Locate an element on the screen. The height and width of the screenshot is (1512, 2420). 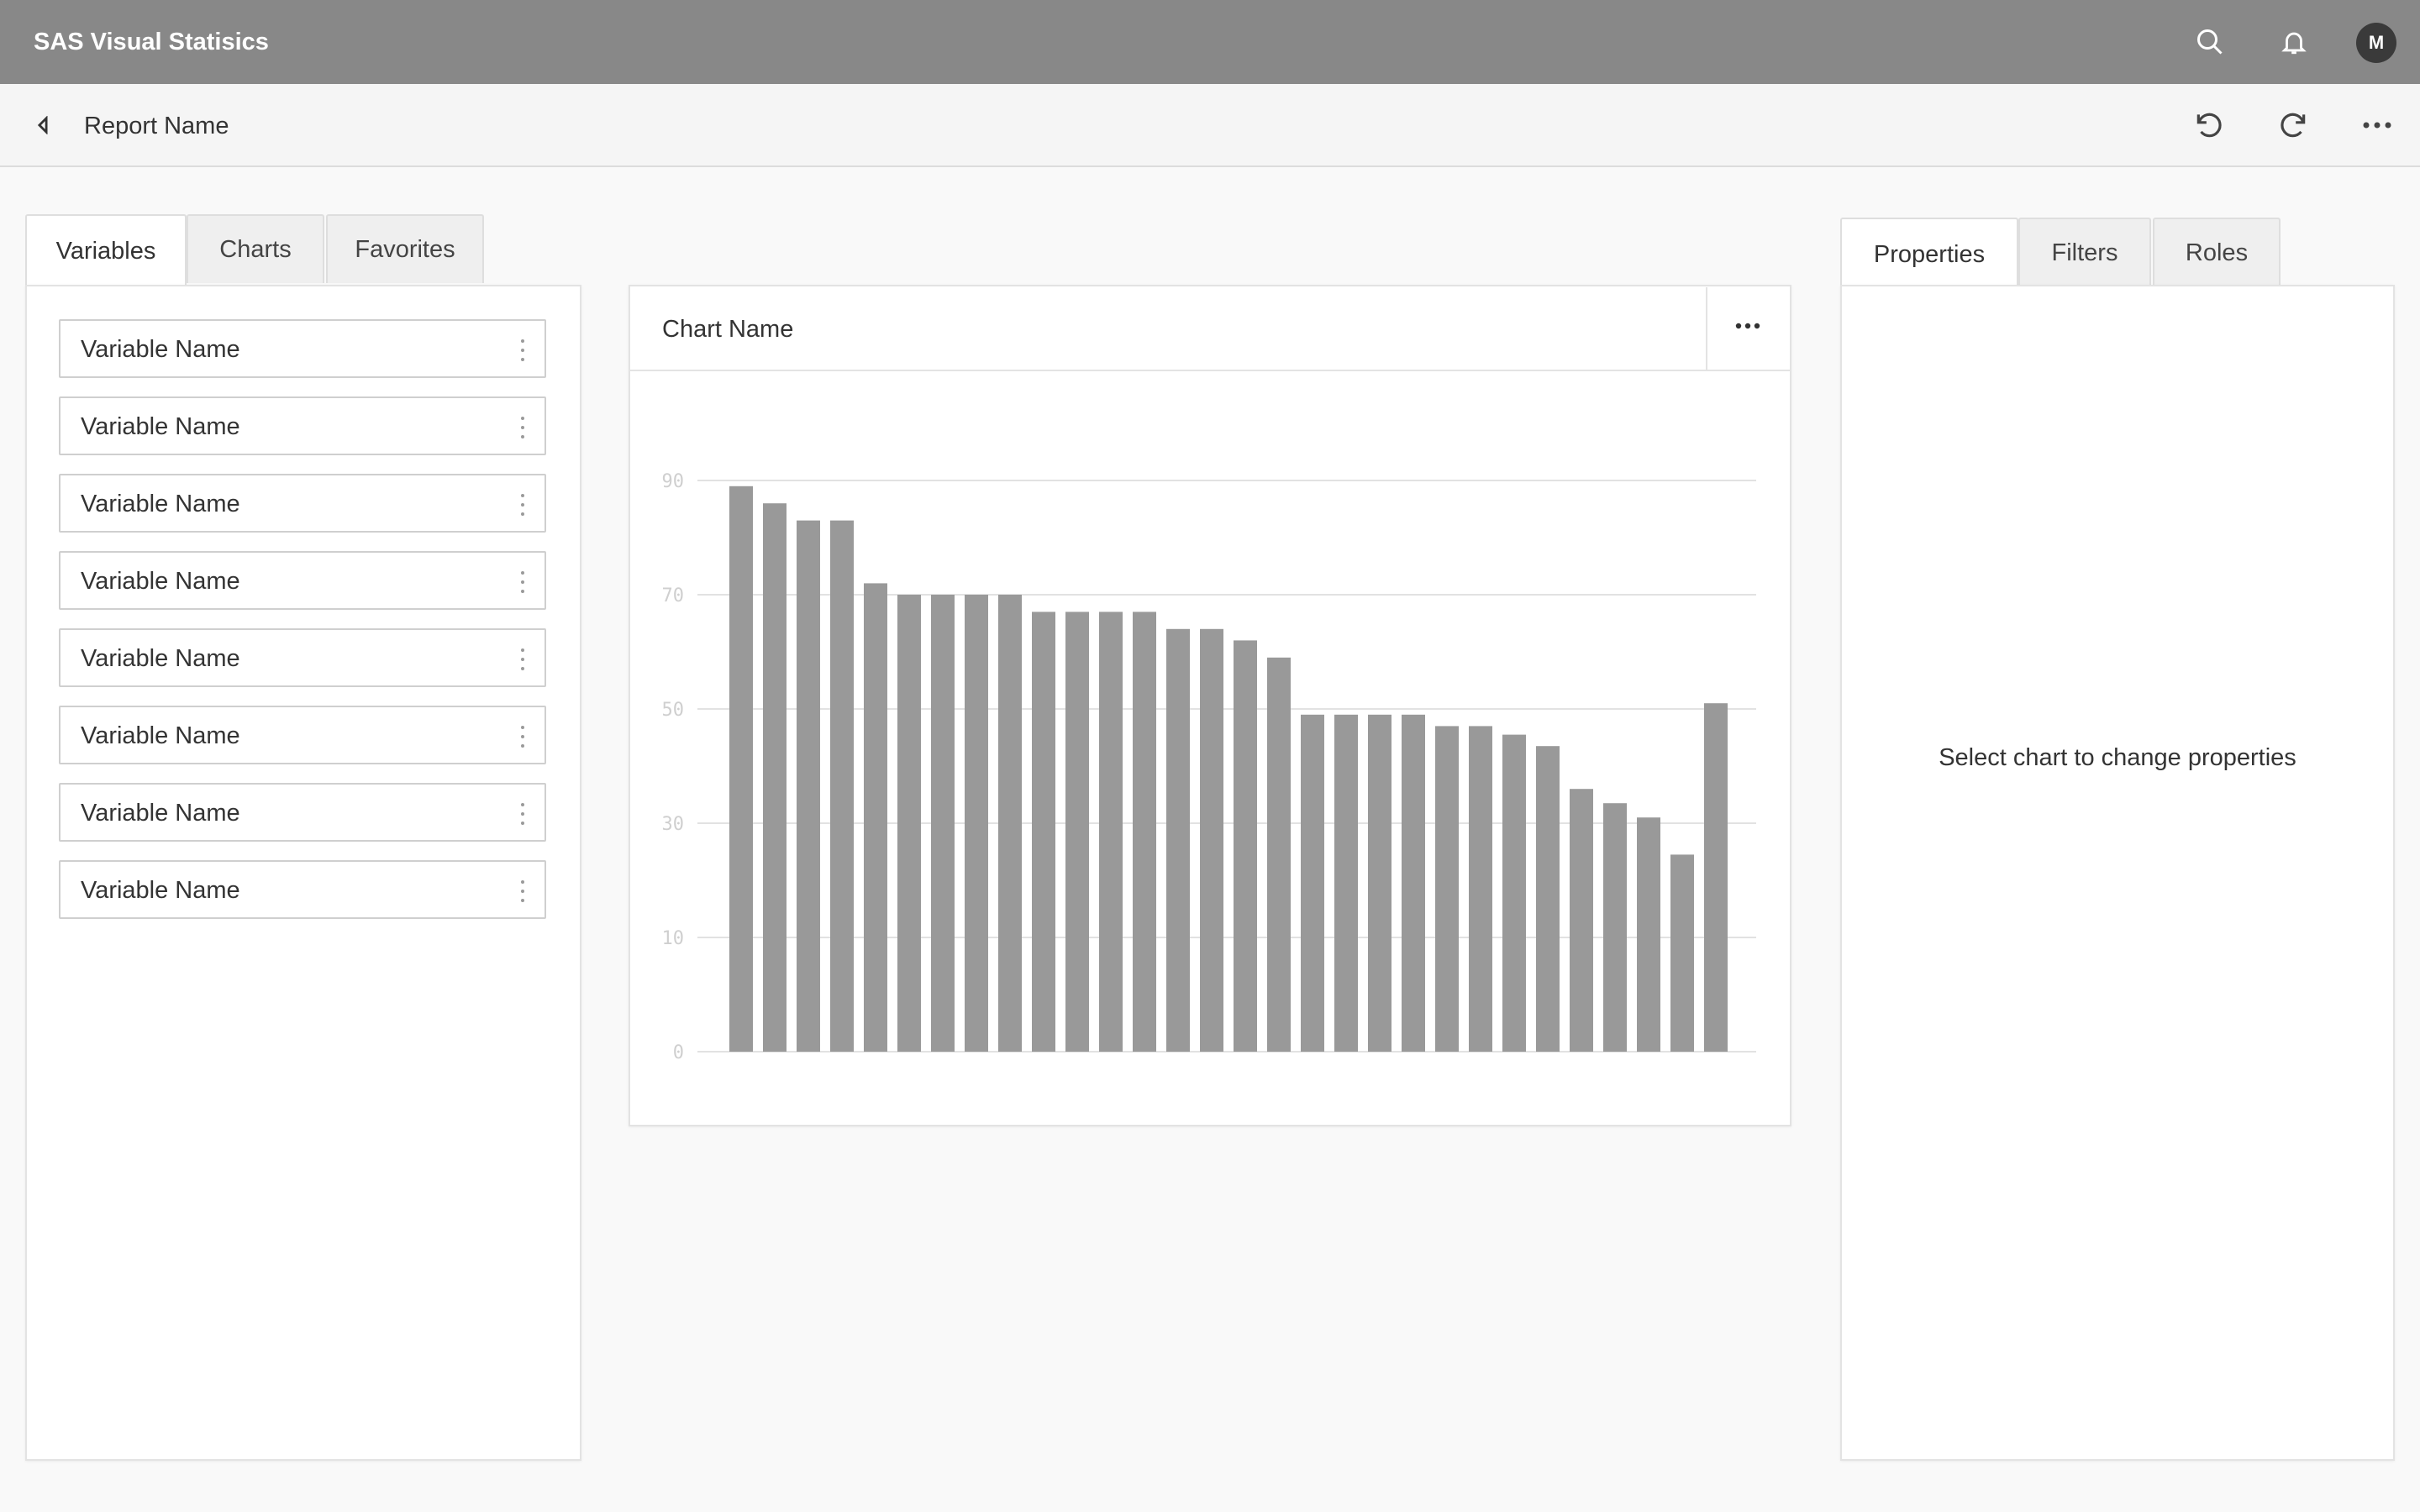
more-options-icon is located at coordinates (2377, 125).